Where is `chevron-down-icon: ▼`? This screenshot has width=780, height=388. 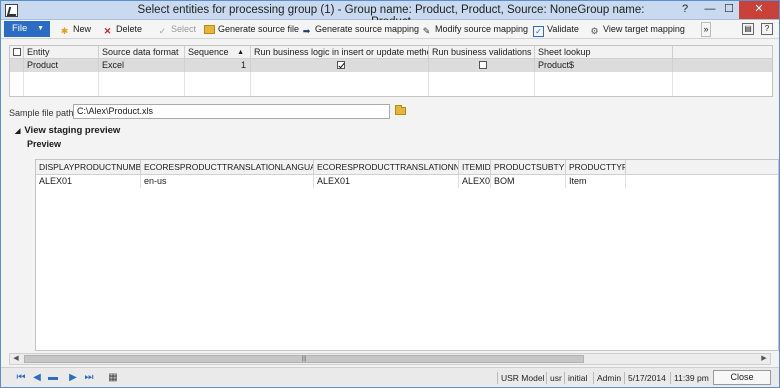
chevron-down-icon: ▼ is located at coordinates (40, 28).